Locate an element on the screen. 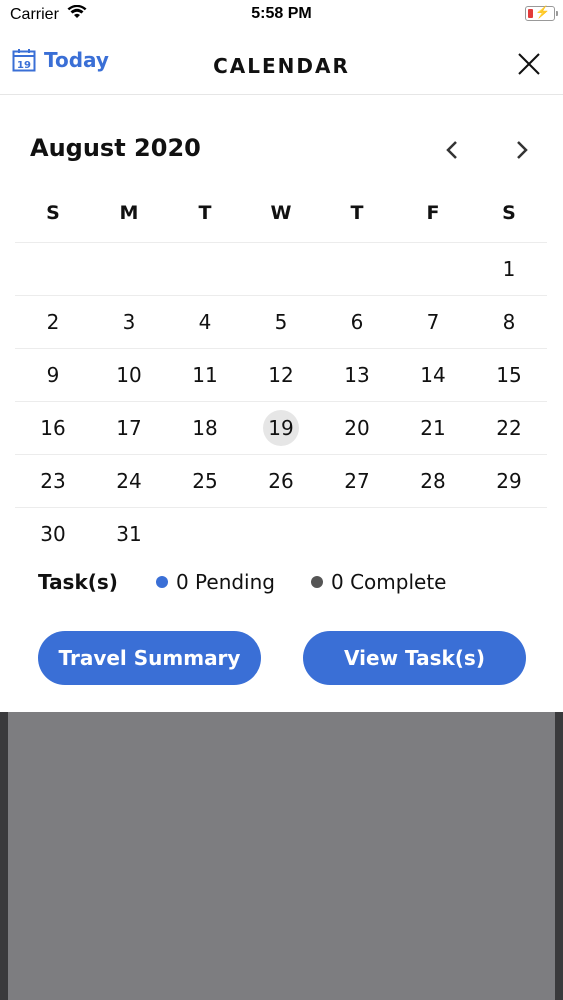 The height and width of the screenshot is (1000, 563). calendar-day: 27 is located at coordinates (357, 481).